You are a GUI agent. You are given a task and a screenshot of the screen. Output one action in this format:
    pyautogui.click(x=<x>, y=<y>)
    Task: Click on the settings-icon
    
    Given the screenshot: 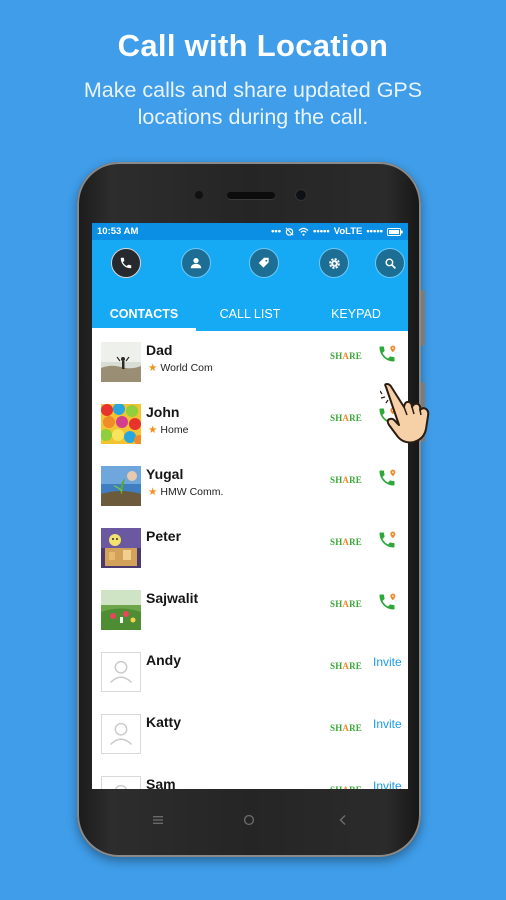 What is the action you would take?
    pyautogui.click(x=334, y=263)
    